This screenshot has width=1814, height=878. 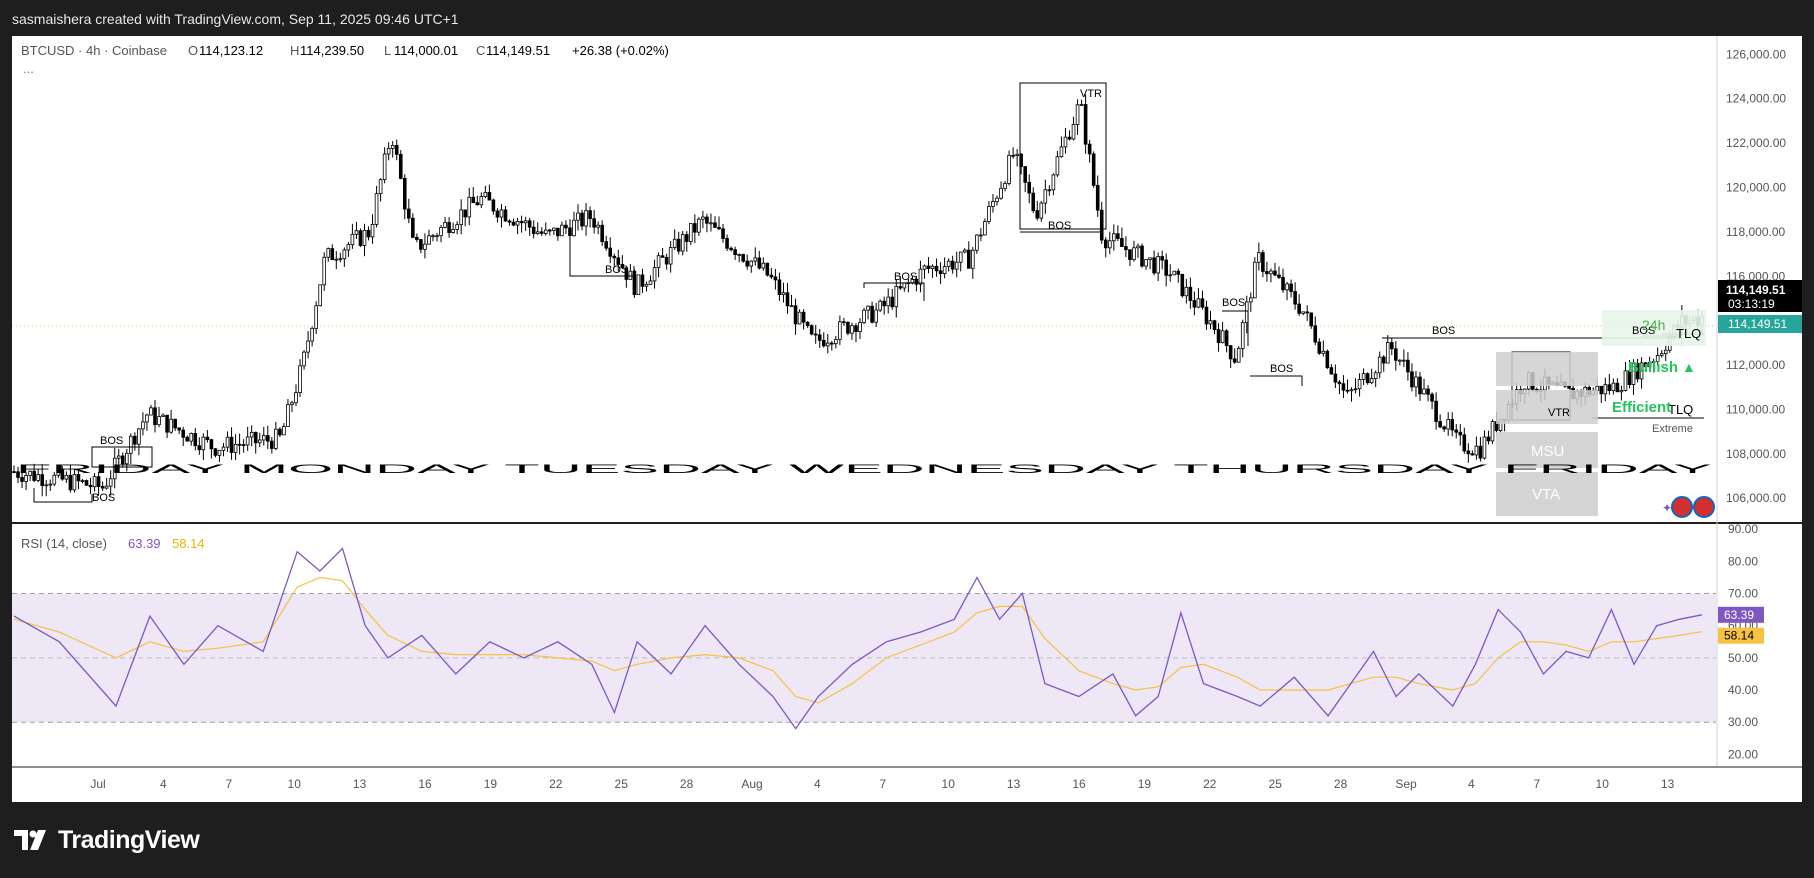 What do you see at coordinates (1756, 143) in the screenshot?
I see `price-tick-label: 122,000.00` at bounding box center [1756, 143].